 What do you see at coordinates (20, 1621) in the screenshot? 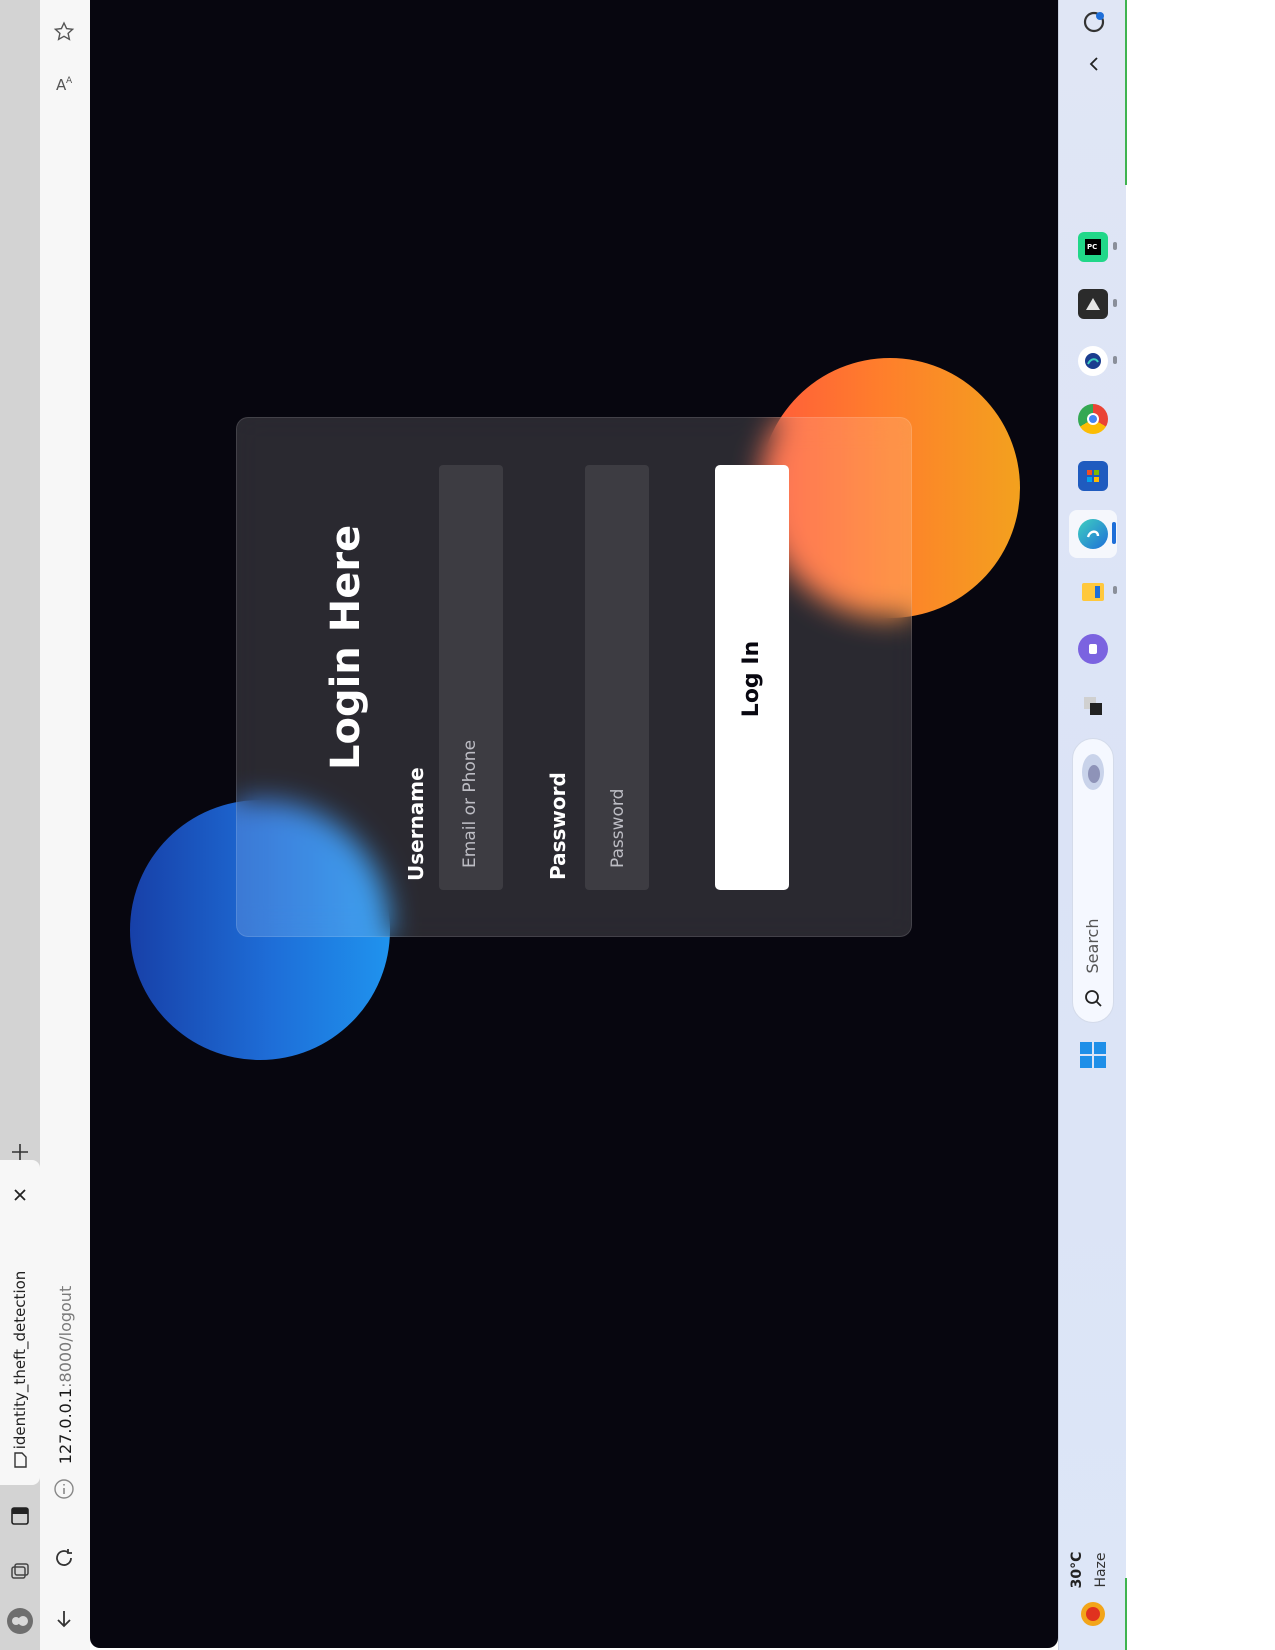
I see `profile-avatar` at bounding box center [20, 1621].